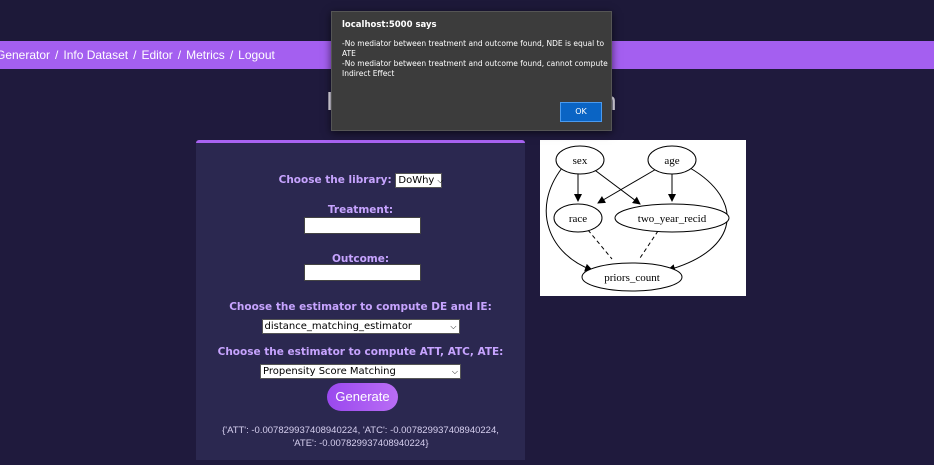 This screenshot has width=934, height=465. Describe the element at coordinates (256, 55) in the screenshot. I see `nav-link-logout: Logout` at that location.